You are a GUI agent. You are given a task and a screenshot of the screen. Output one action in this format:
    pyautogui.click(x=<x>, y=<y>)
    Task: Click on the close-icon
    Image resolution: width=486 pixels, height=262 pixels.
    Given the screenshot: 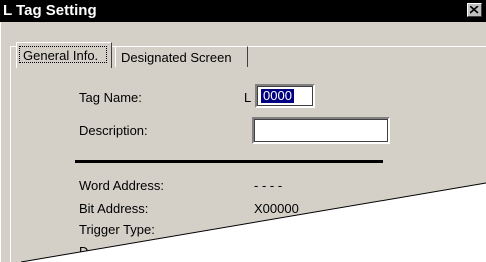 What is the action you would take?
    pyautogui.click(x=474, y=10)
    